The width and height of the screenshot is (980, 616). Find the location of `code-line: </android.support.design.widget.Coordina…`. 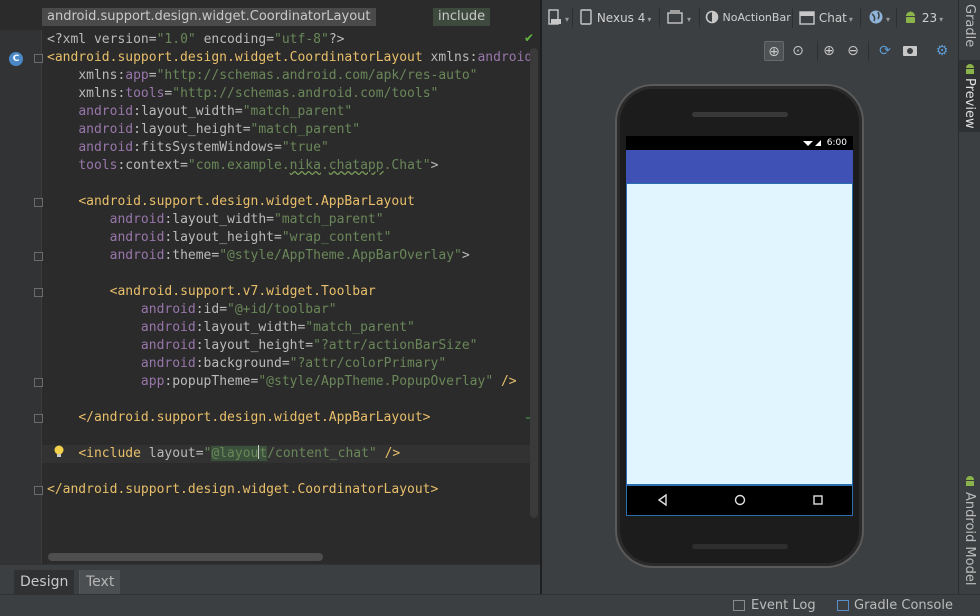

code-line: </android.support.design.widget.Coordina… is located at coordinates (289, 490).